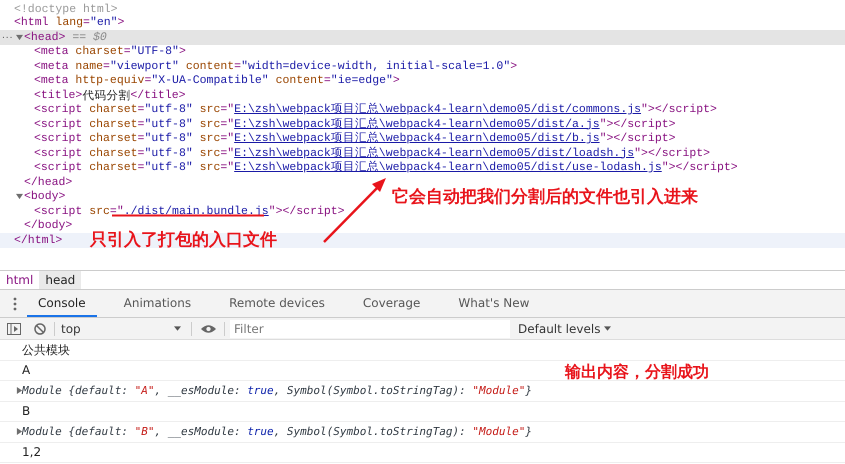  I want to click on dom-node-row: <html lang="en">, so click(69, 23).